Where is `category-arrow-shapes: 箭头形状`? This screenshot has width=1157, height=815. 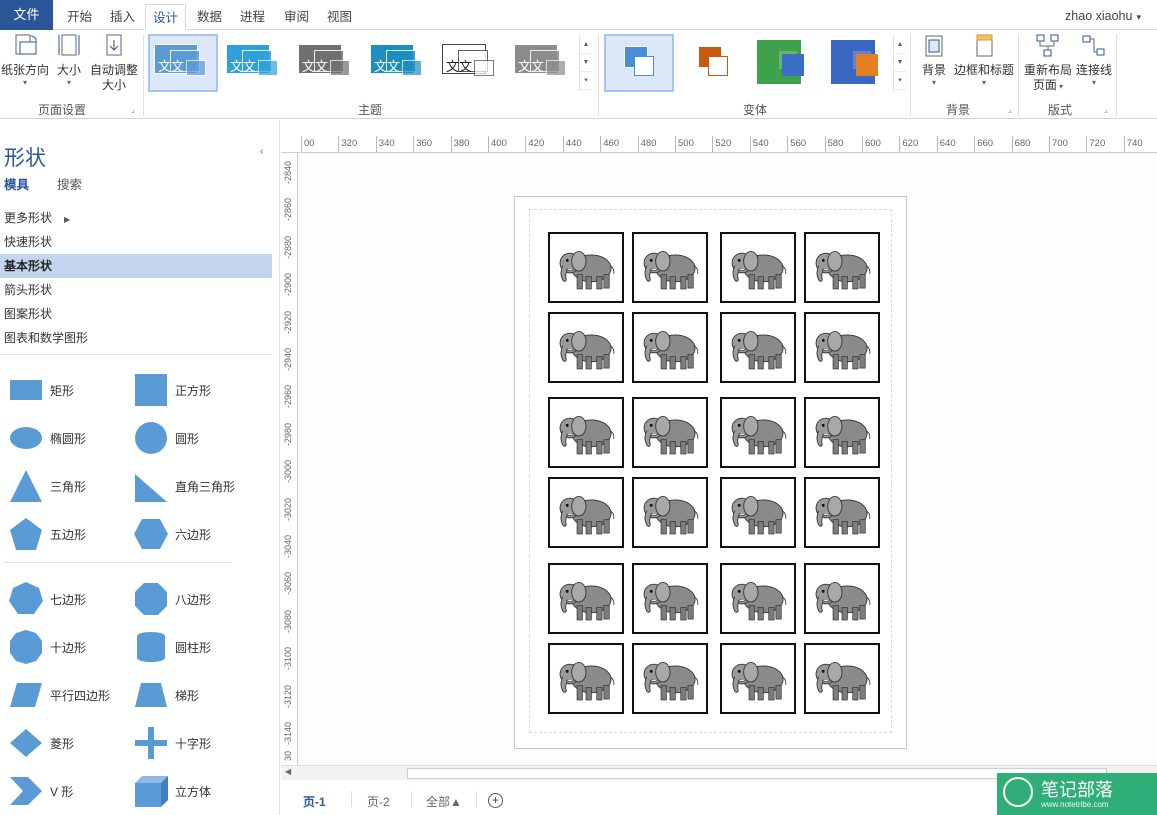 category-arrow-shapes: 箭头形状 is located at coordinates (136, 290).